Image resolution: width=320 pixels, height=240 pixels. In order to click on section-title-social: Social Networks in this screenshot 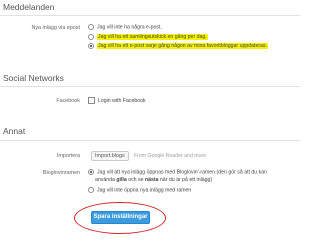, I will do `click(33, 78)`.